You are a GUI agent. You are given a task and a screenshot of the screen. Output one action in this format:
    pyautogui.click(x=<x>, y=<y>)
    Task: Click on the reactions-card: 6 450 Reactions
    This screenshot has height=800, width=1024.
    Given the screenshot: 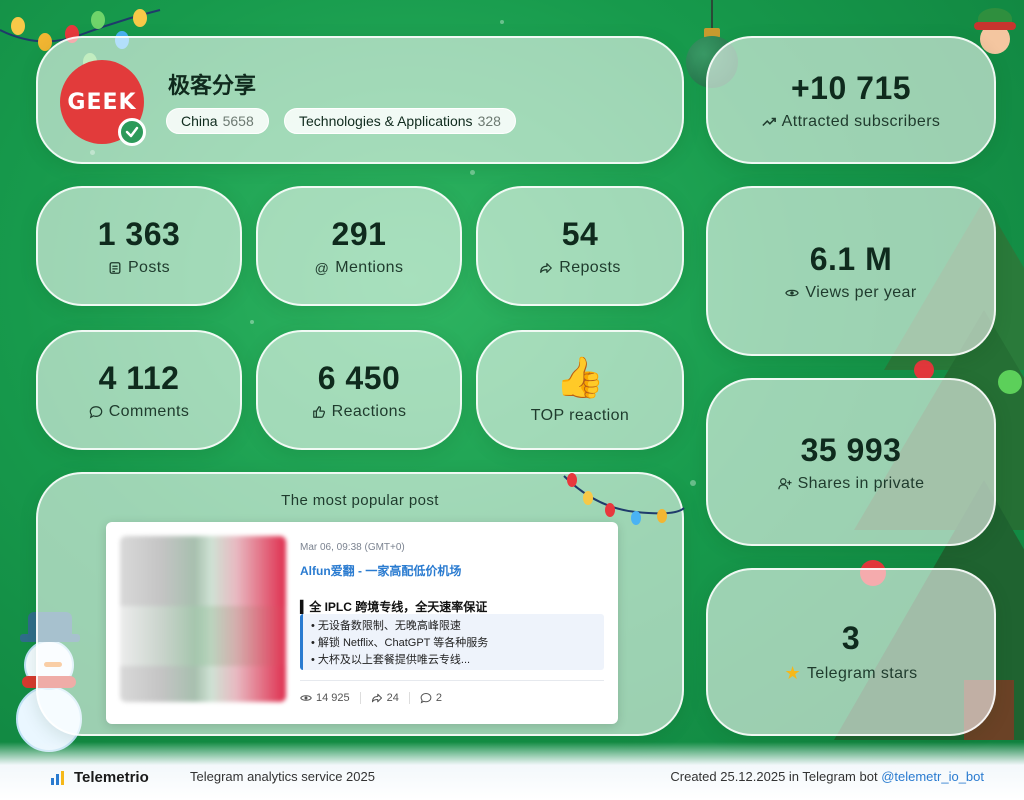 What is the action you would take?
    pyautogui.click(x=359, y=390)
    